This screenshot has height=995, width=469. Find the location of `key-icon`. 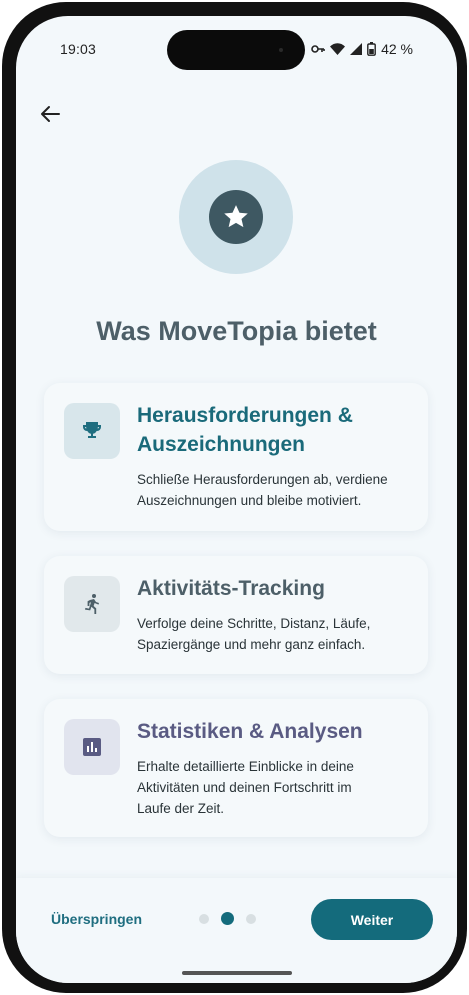

key-icon is located at coordinates (318, 49).